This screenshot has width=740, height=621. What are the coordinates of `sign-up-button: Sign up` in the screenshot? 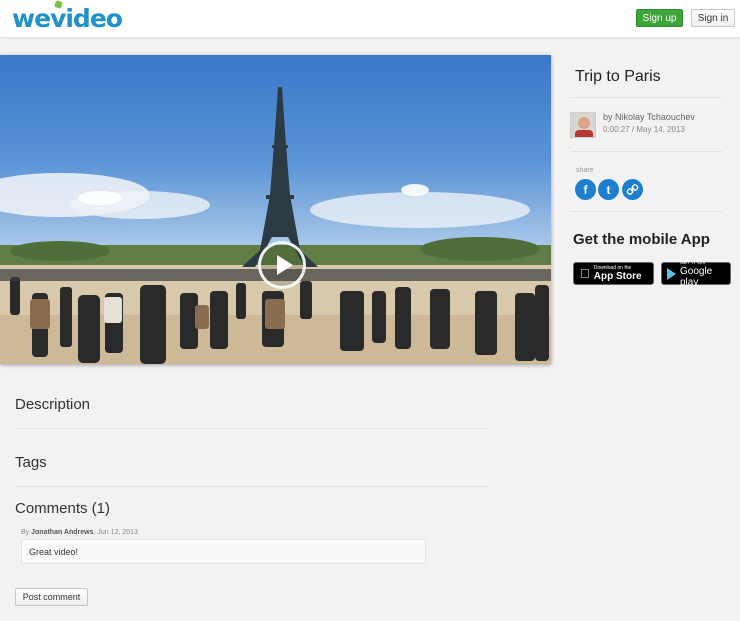 It's located at (659, 18).